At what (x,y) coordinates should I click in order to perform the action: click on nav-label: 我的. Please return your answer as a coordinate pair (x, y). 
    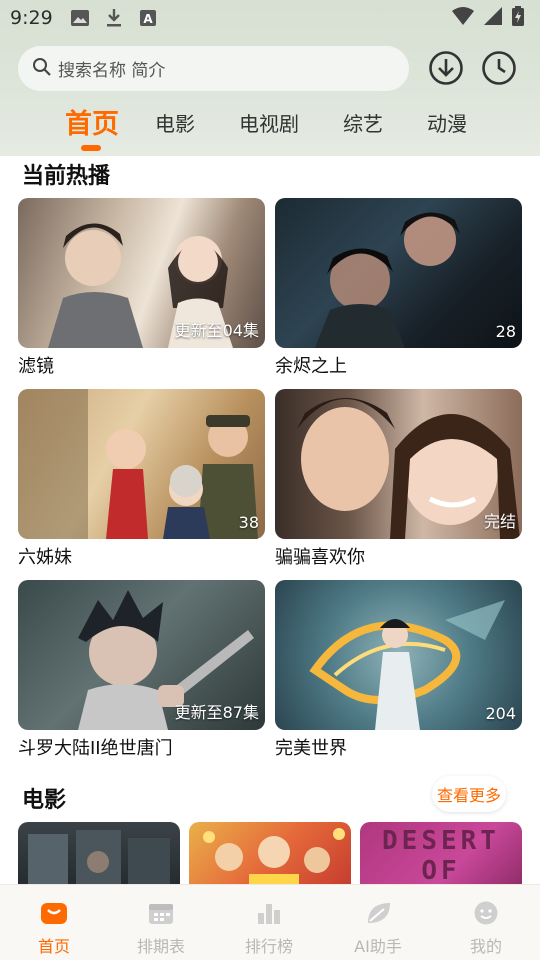
    Looking at the image, I should click on (485, 946).